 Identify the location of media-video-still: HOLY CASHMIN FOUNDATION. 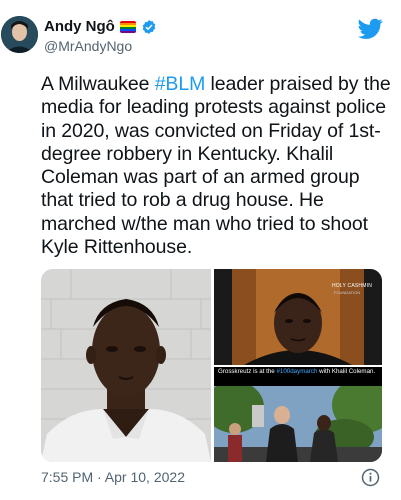
(298, 317).